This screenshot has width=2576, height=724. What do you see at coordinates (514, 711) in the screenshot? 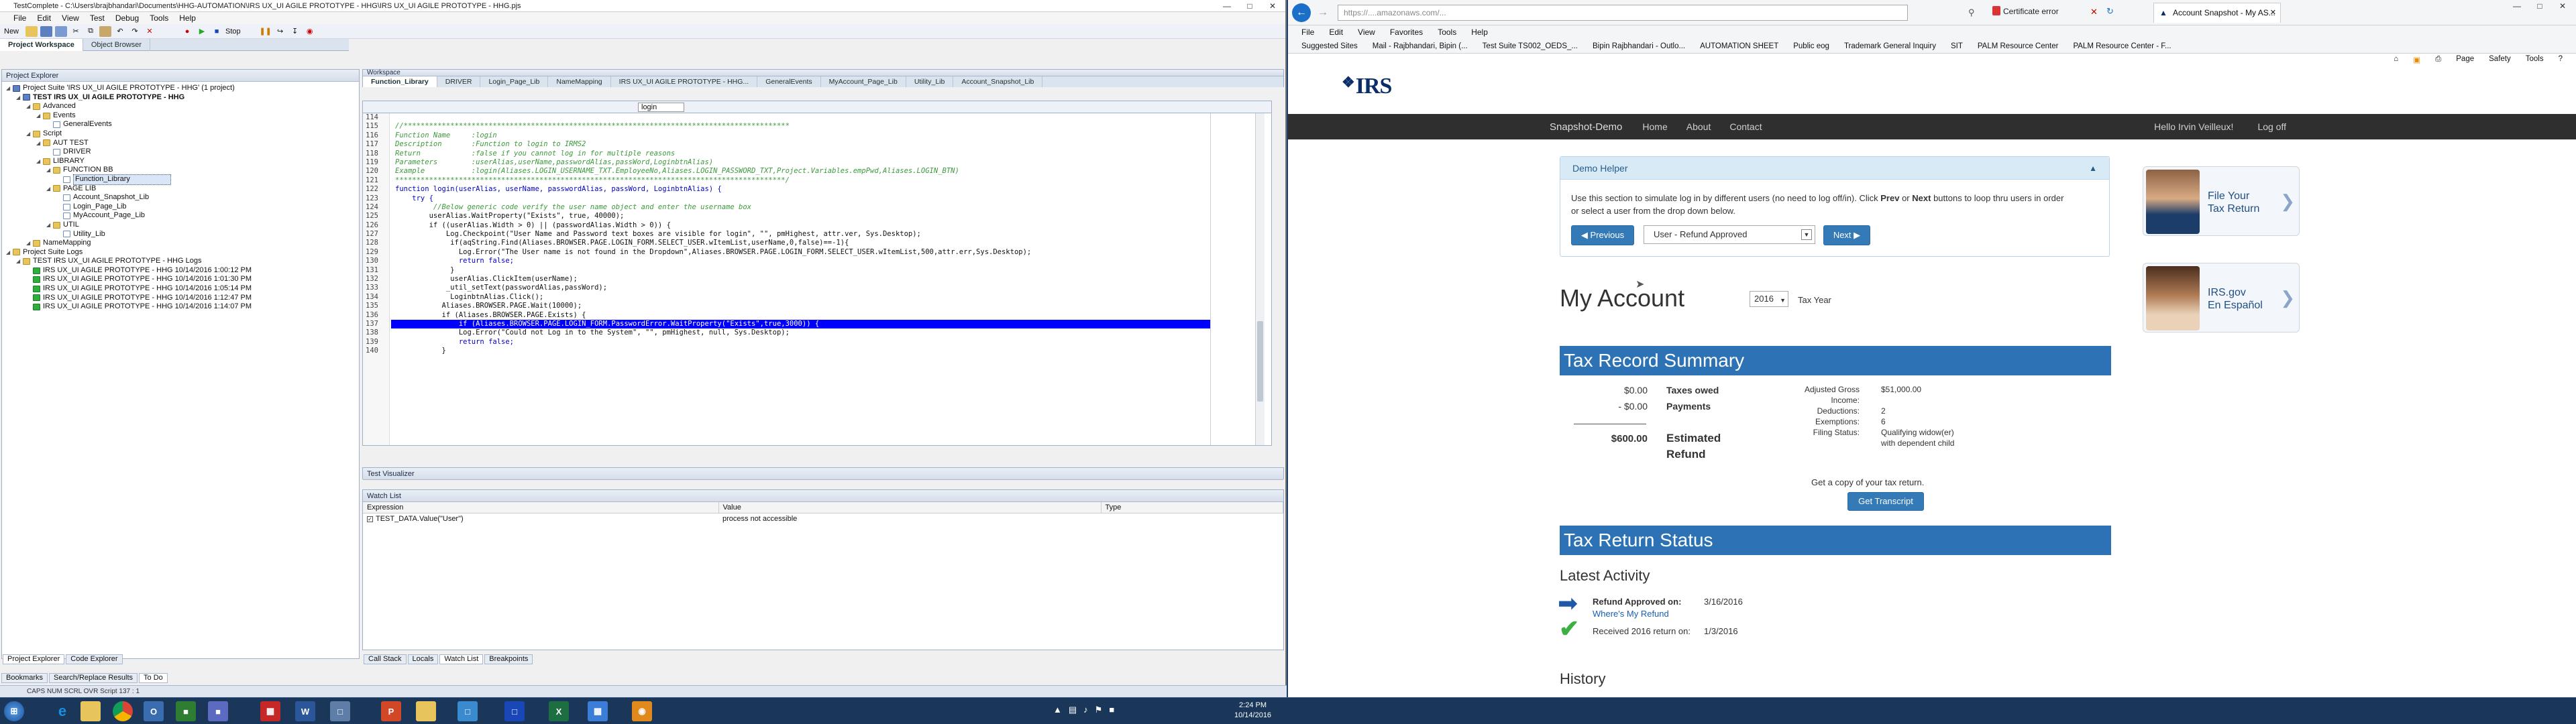
I see `app4-taskbar-icon: □` at bounding box center [514, 711].